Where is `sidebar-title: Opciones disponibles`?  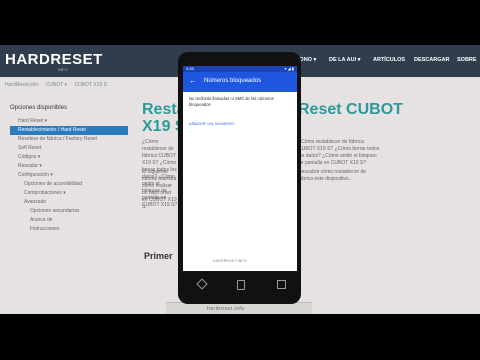
sidebar-title: Opciones disponibles is located at coordinates (39, 108).